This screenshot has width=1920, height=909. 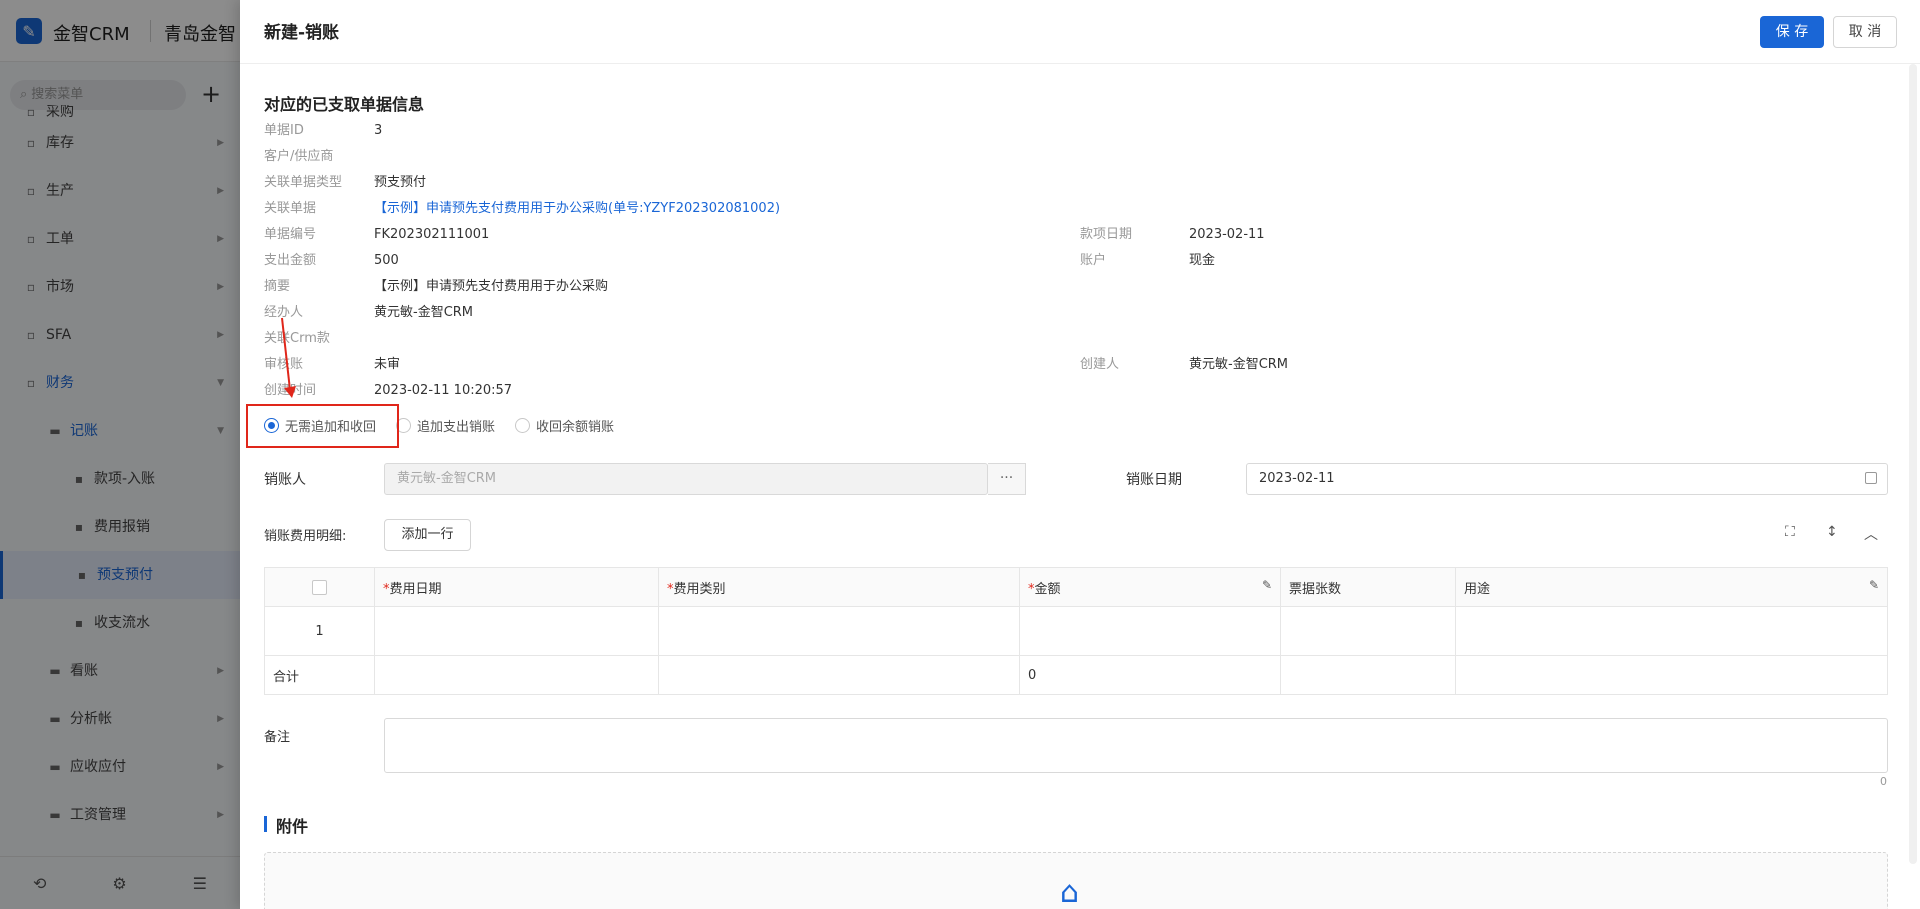 What do you see at coordinates (516, 631) in the screenshot?
I see `cell-date` at bounding box center [516, 631].